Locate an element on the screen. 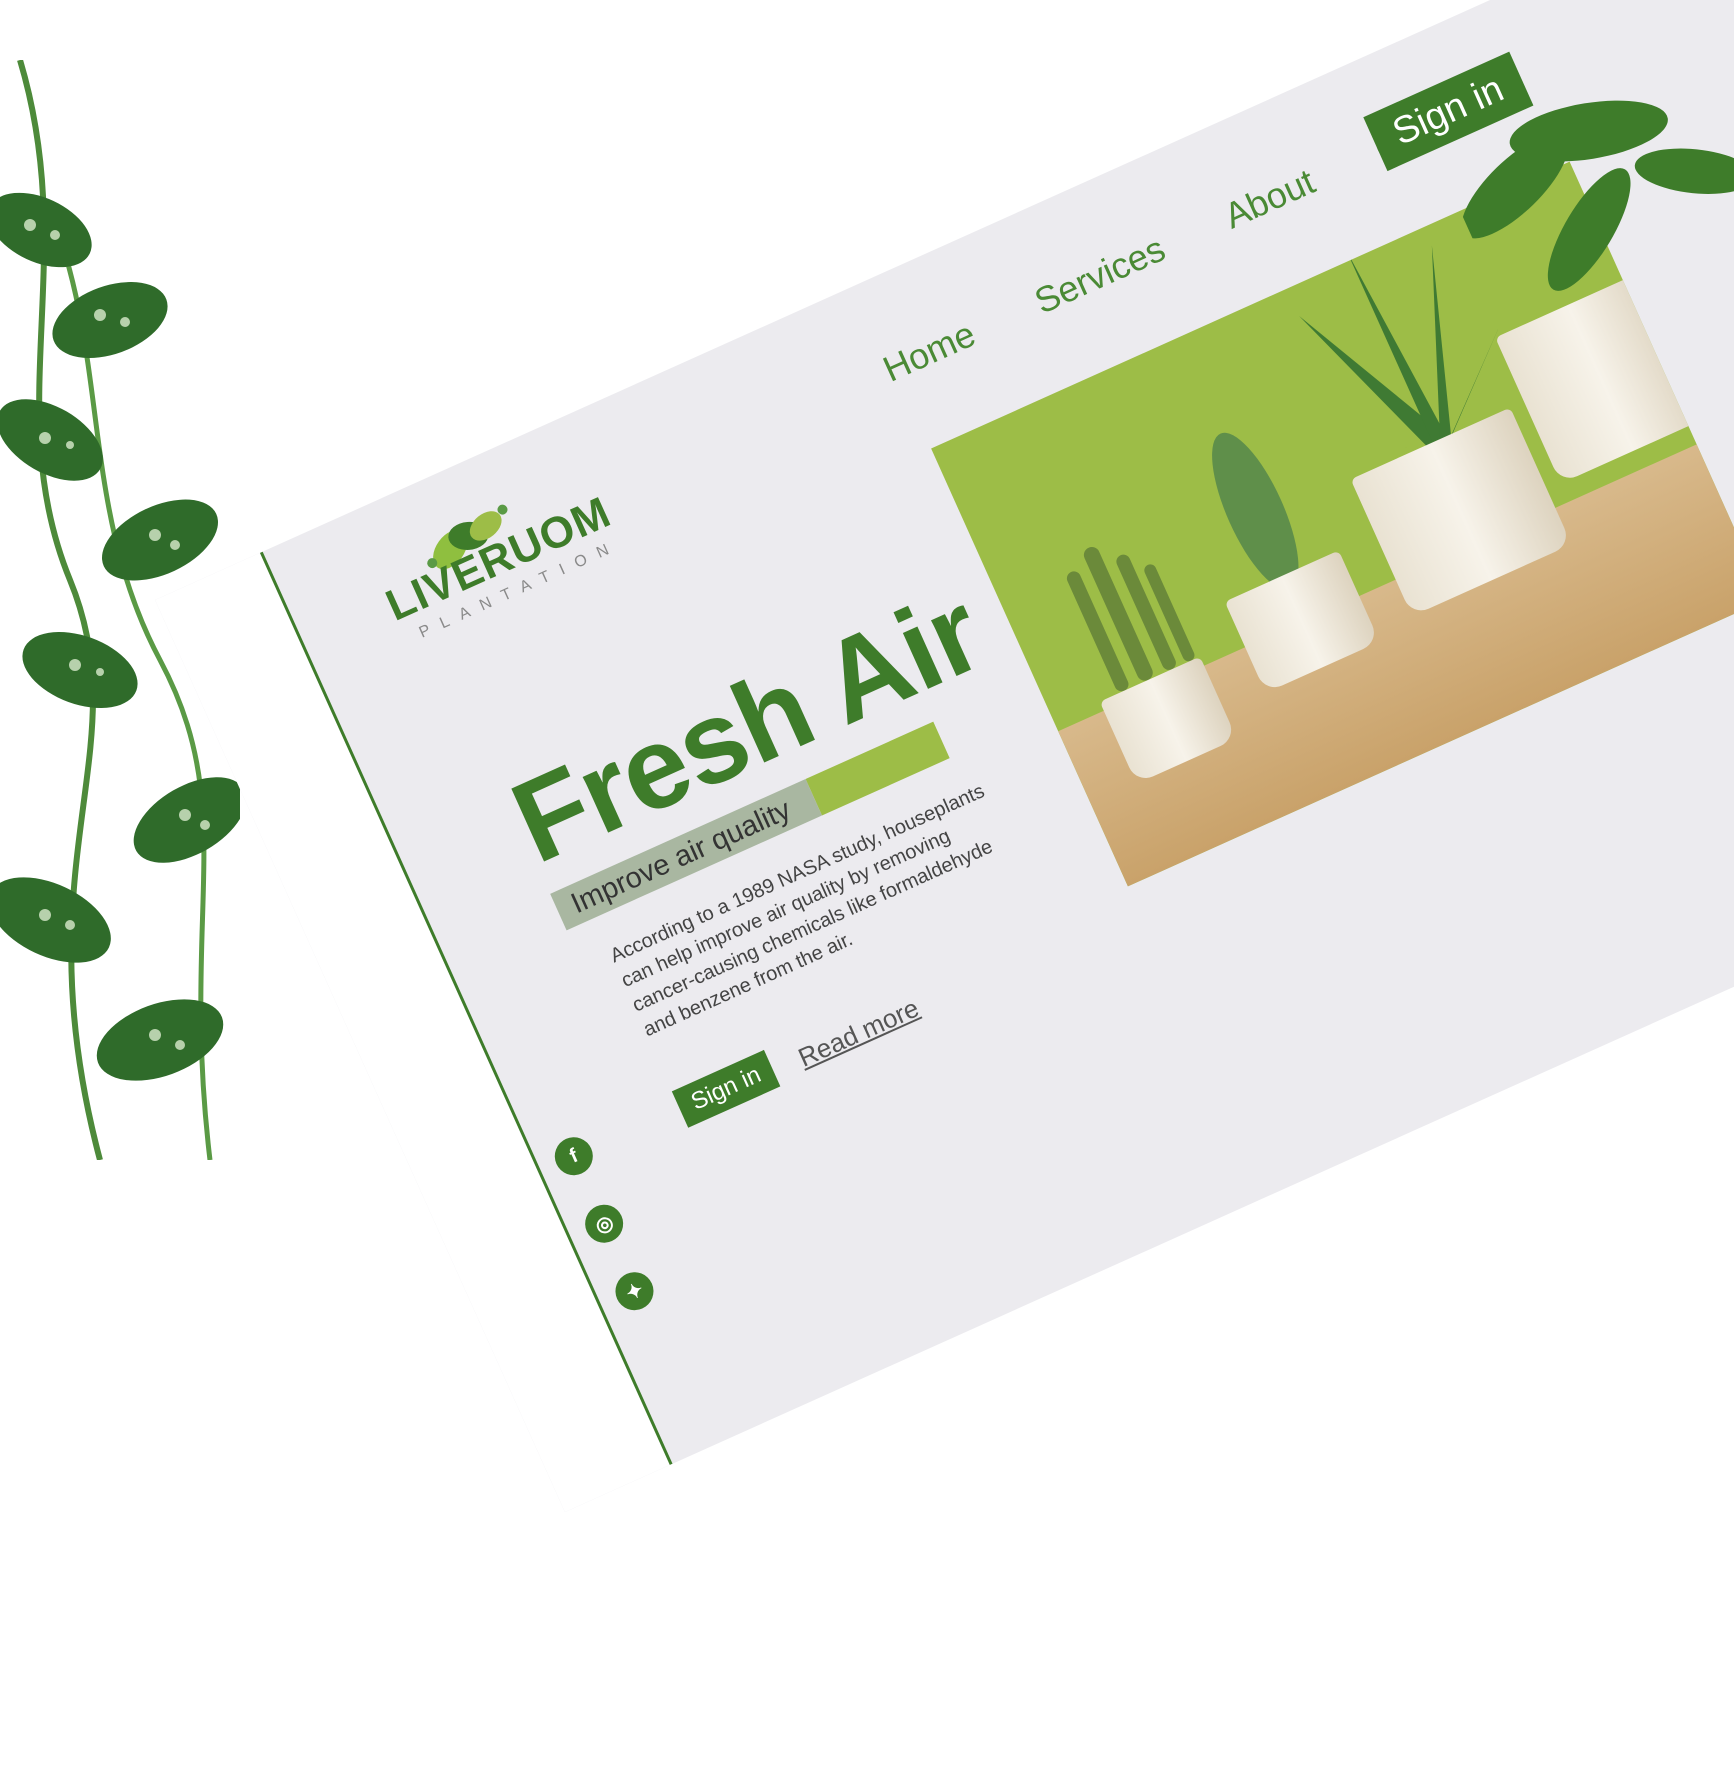 This screenshot has height=1788, width=1734. instagram-icon: ◎ is located at coordinates (604, 1223).